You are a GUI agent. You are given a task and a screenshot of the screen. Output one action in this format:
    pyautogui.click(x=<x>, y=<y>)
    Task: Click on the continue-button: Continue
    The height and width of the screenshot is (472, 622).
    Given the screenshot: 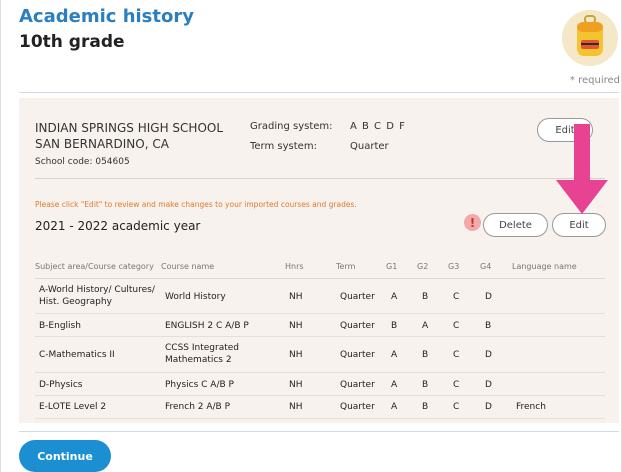 What is the action you would take?
    pyautogui.click(x=65, y=456)
    